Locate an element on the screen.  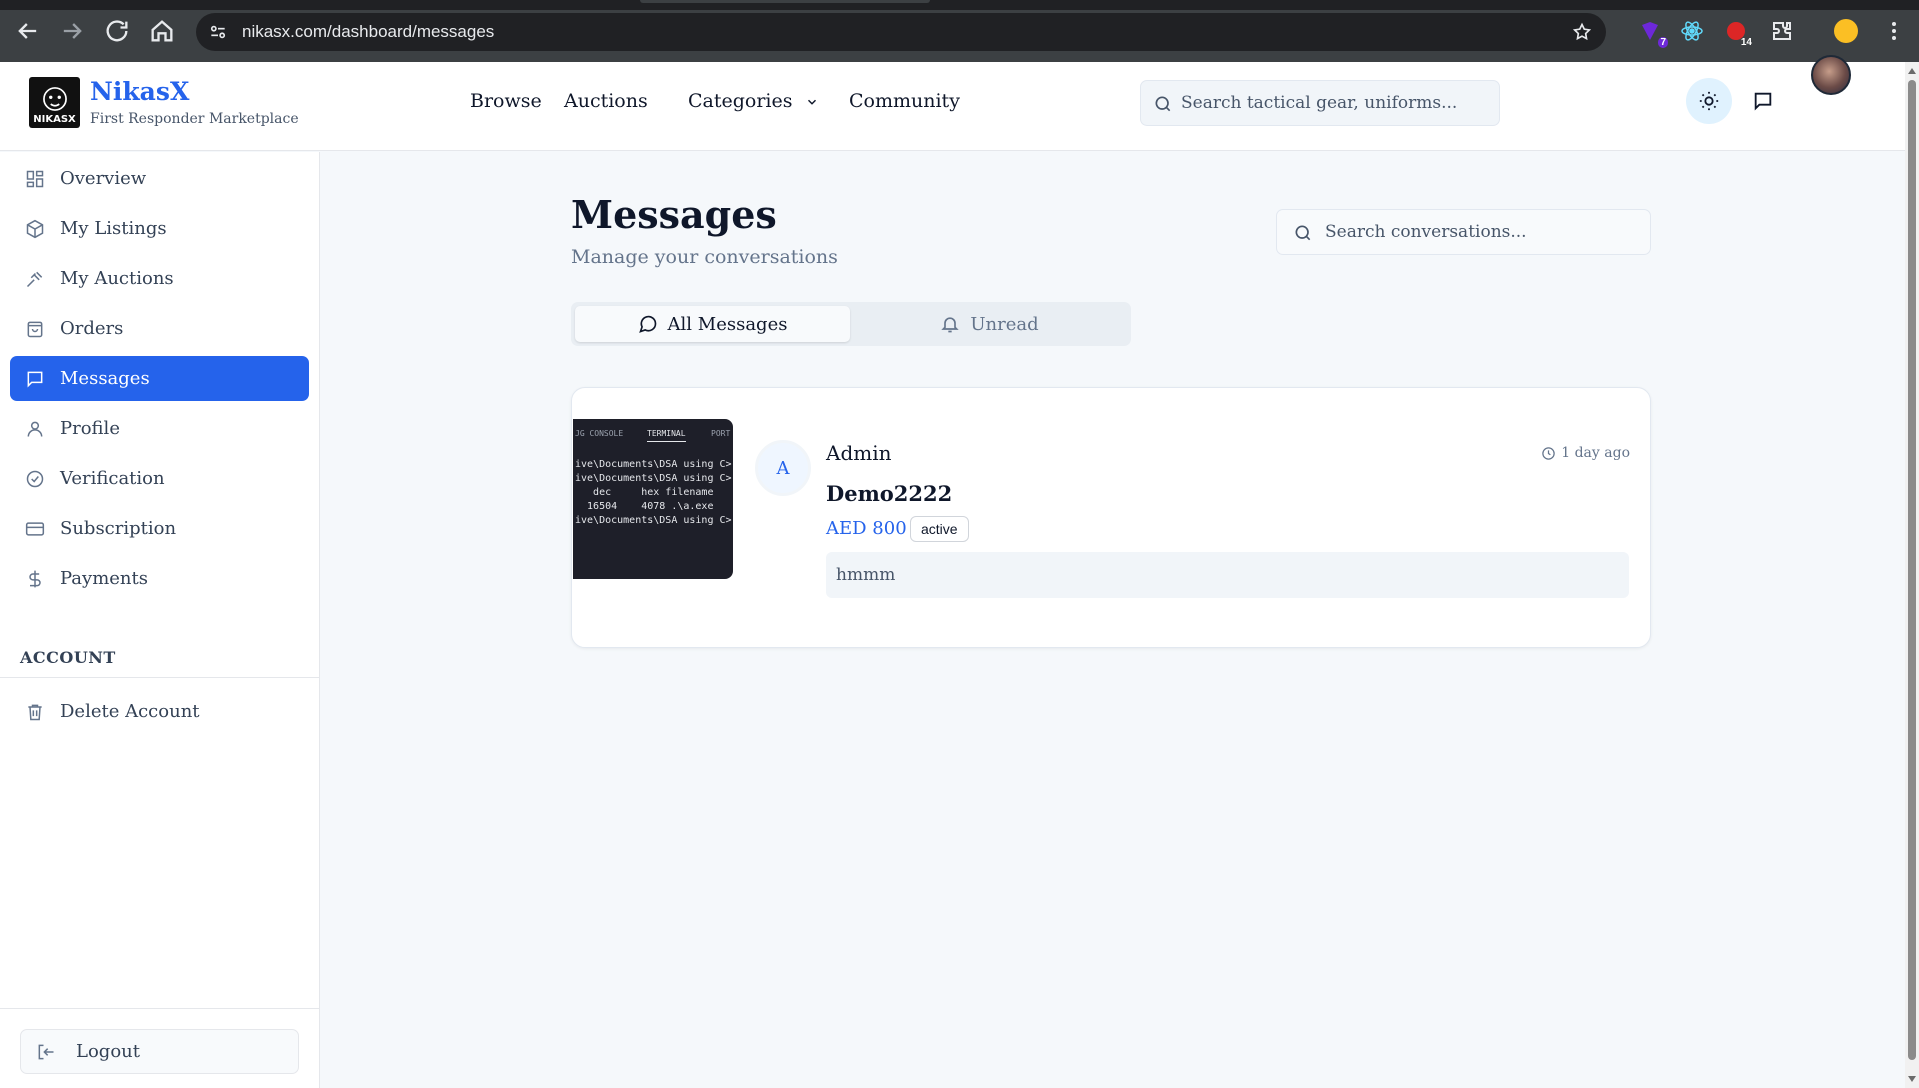
page-subtitle: Manage your conversations is located at coordinates (704, 257).